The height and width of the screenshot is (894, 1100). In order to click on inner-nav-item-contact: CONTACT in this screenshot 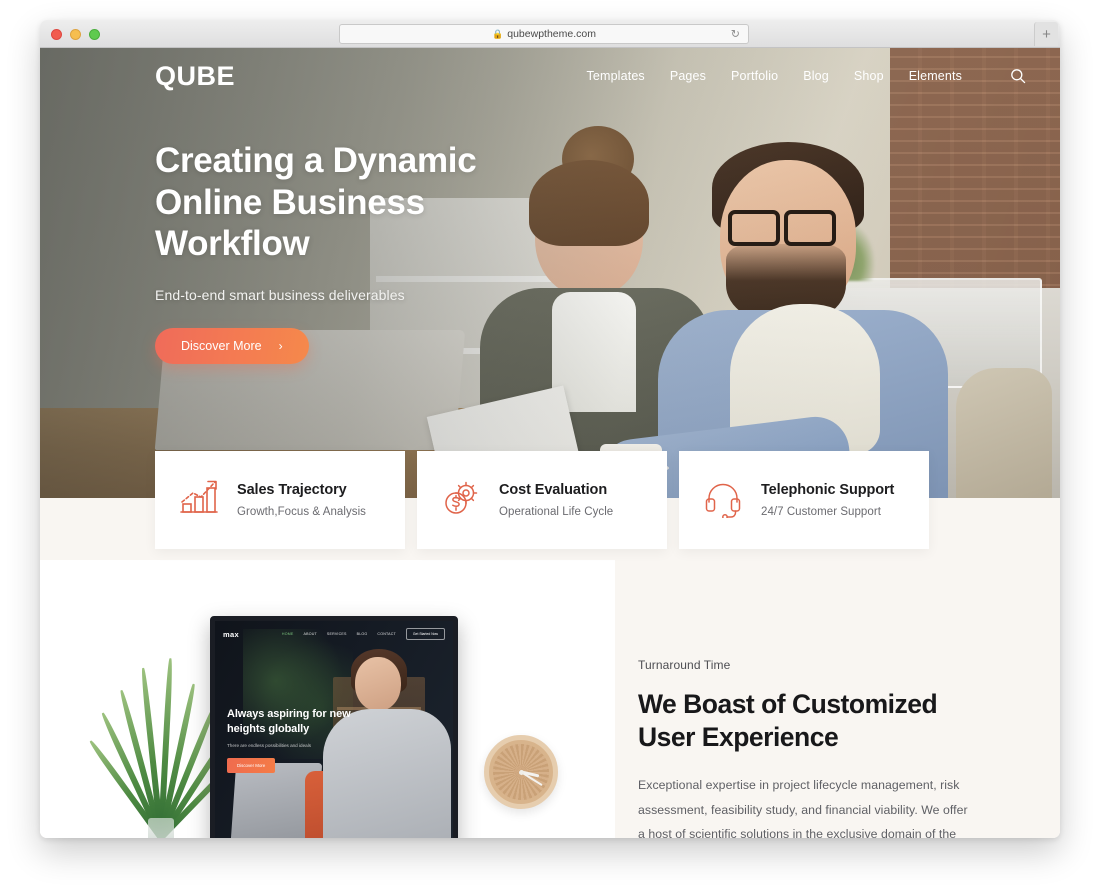, I will do `click(386, 634)`.